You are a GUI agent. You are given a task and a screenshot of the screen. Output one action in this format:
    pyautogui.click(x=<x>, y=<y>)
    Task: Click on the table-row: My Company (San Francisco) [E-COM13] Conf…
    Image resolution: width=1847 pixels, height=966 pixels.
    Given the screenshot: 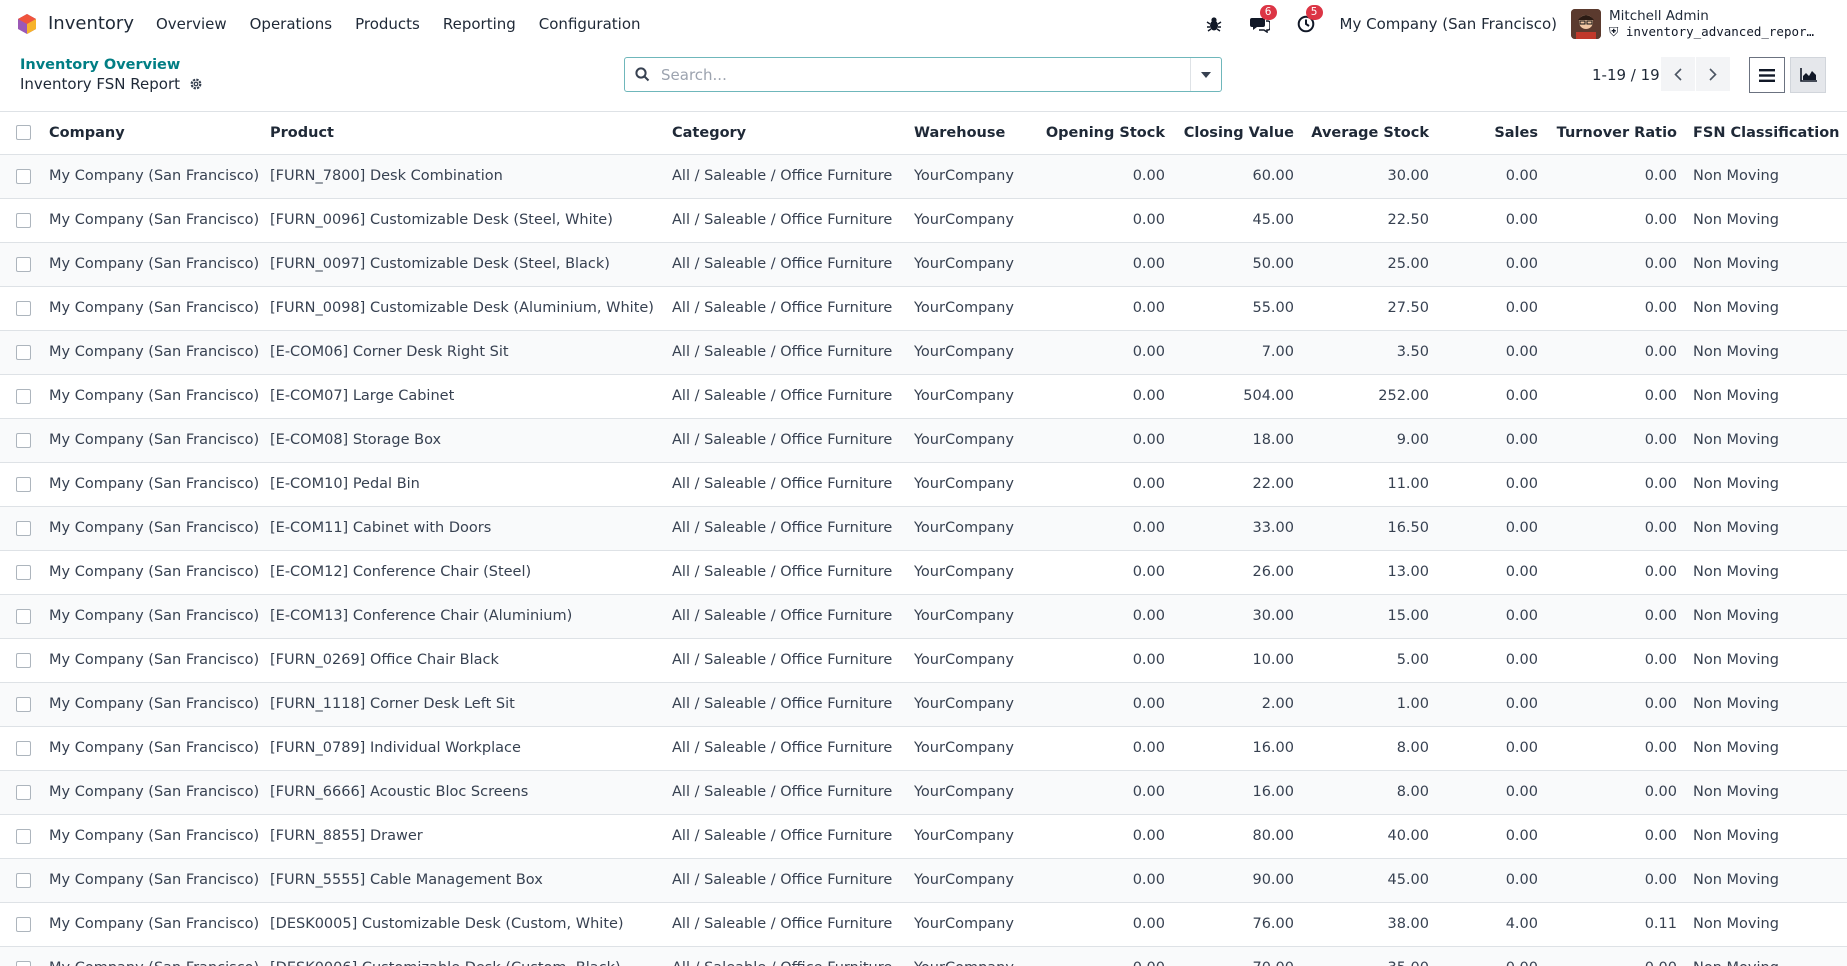 What is the action you would take?
    pyautogui.click(x=923, y=615)
    